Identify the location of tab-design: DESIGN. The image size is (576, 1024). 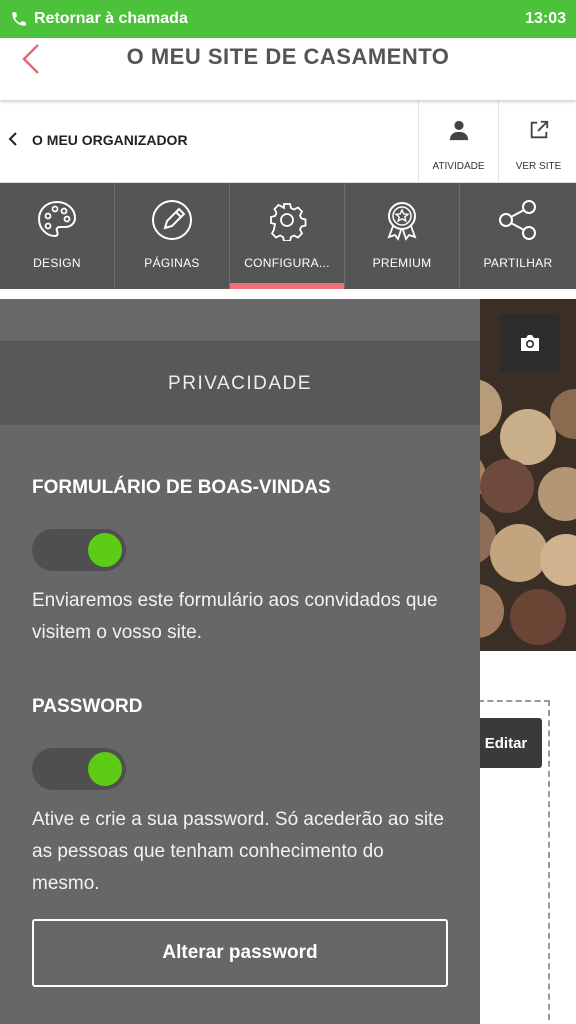
(57, 236).